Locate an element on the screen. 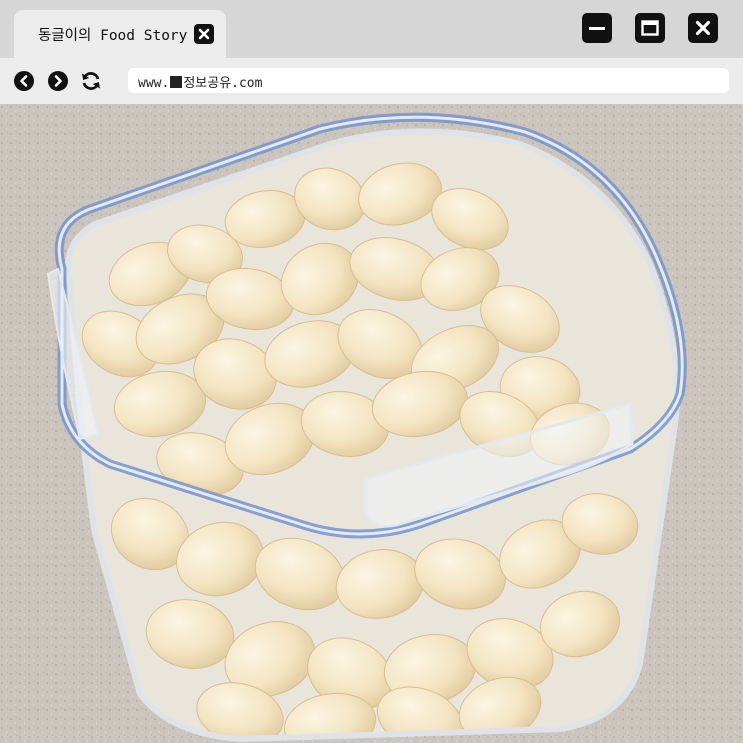 The image size is (743, 743). url-favicon-icon is located at coordinates (176, 82).